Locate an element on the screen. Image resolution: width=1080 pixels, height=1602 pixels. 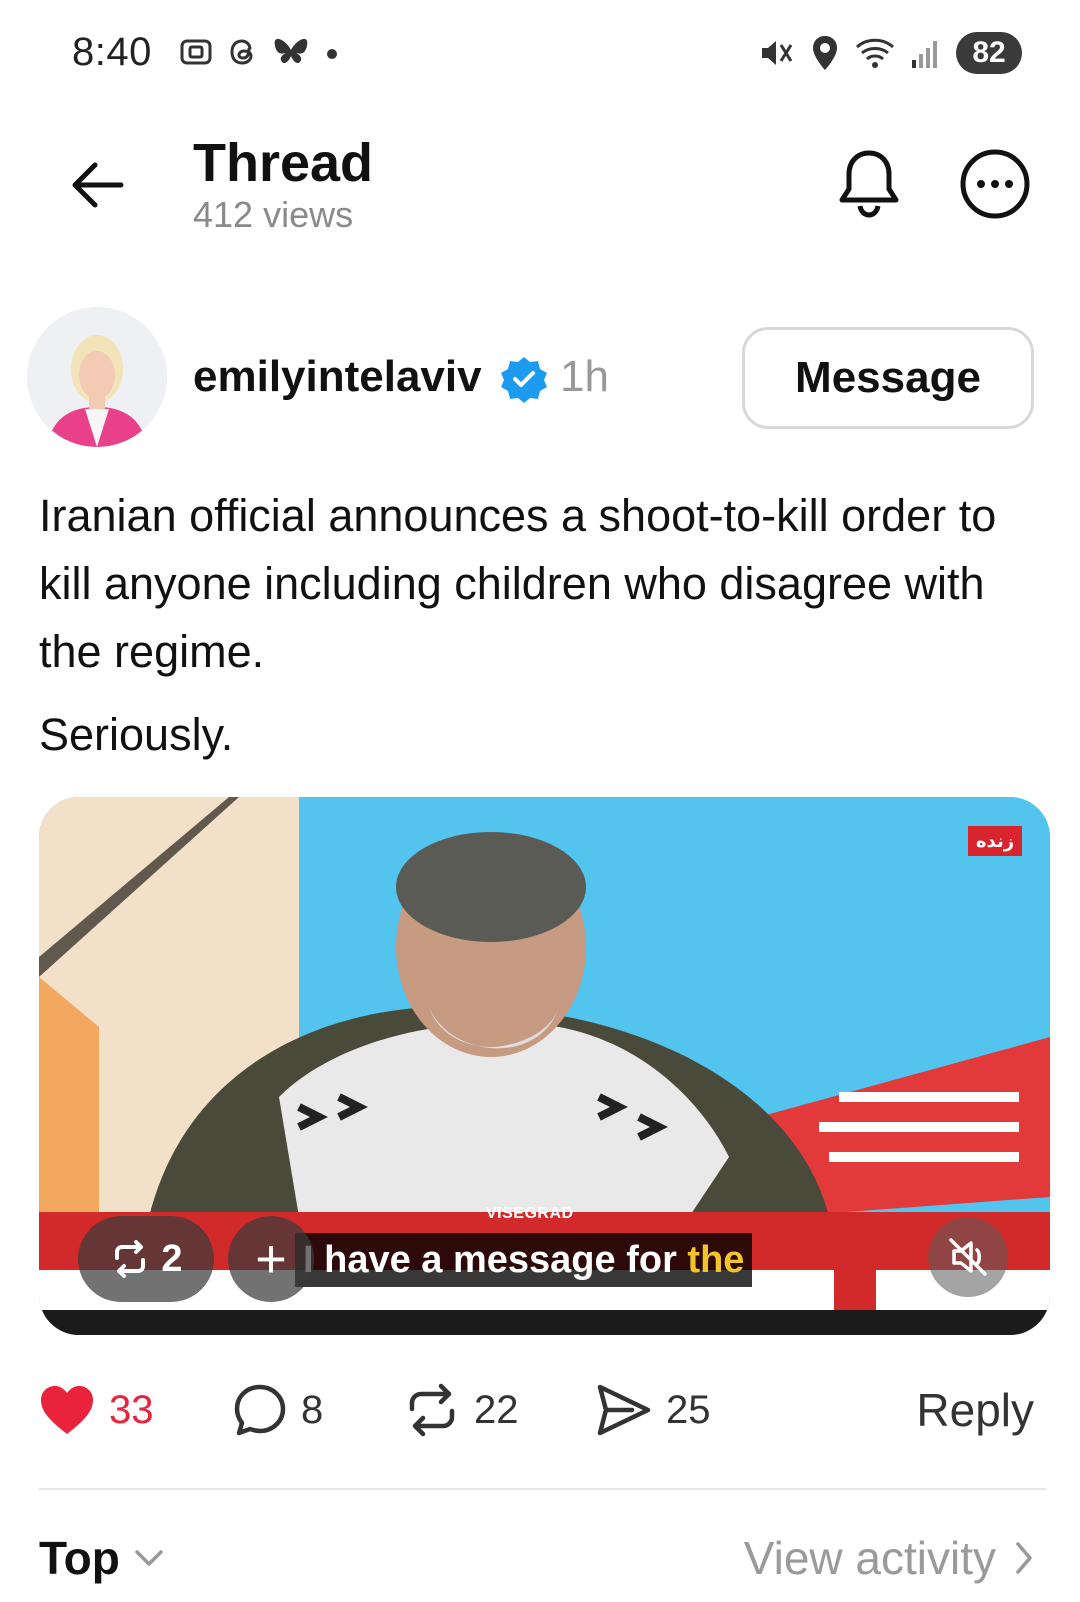
live-badge: زنده is located at coordinates (995, 841).